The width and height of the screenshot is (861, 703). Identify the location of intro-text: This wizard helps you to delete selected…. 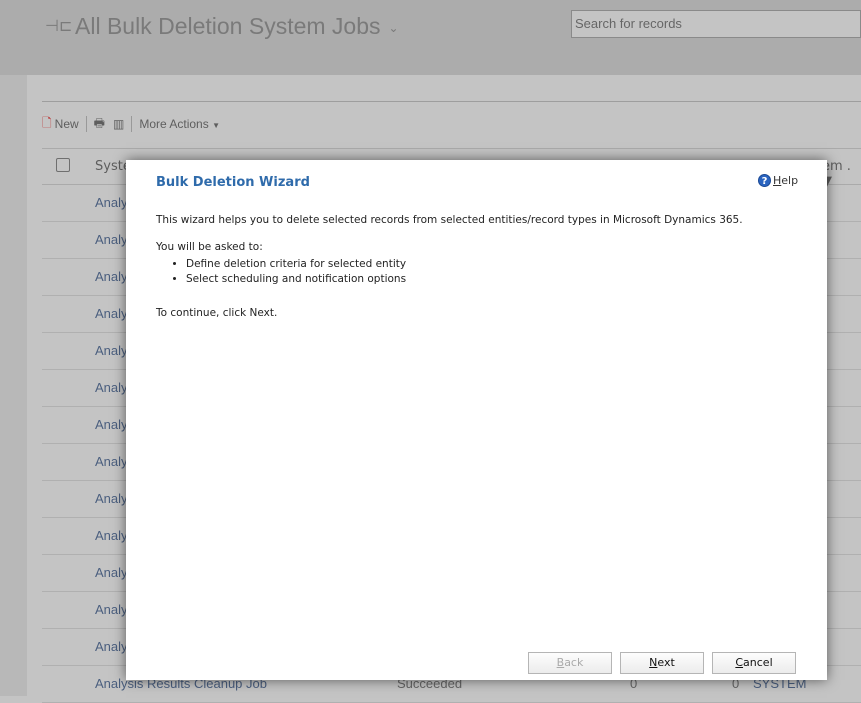
(449, 220).